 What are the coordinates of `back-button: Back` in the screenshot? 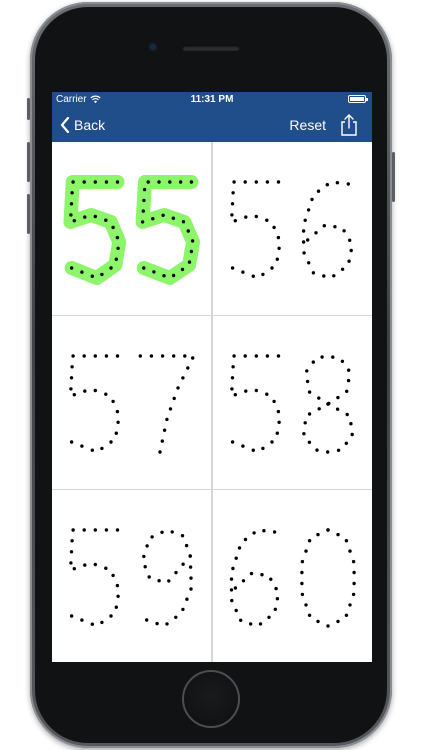 It's located at (82, 125).